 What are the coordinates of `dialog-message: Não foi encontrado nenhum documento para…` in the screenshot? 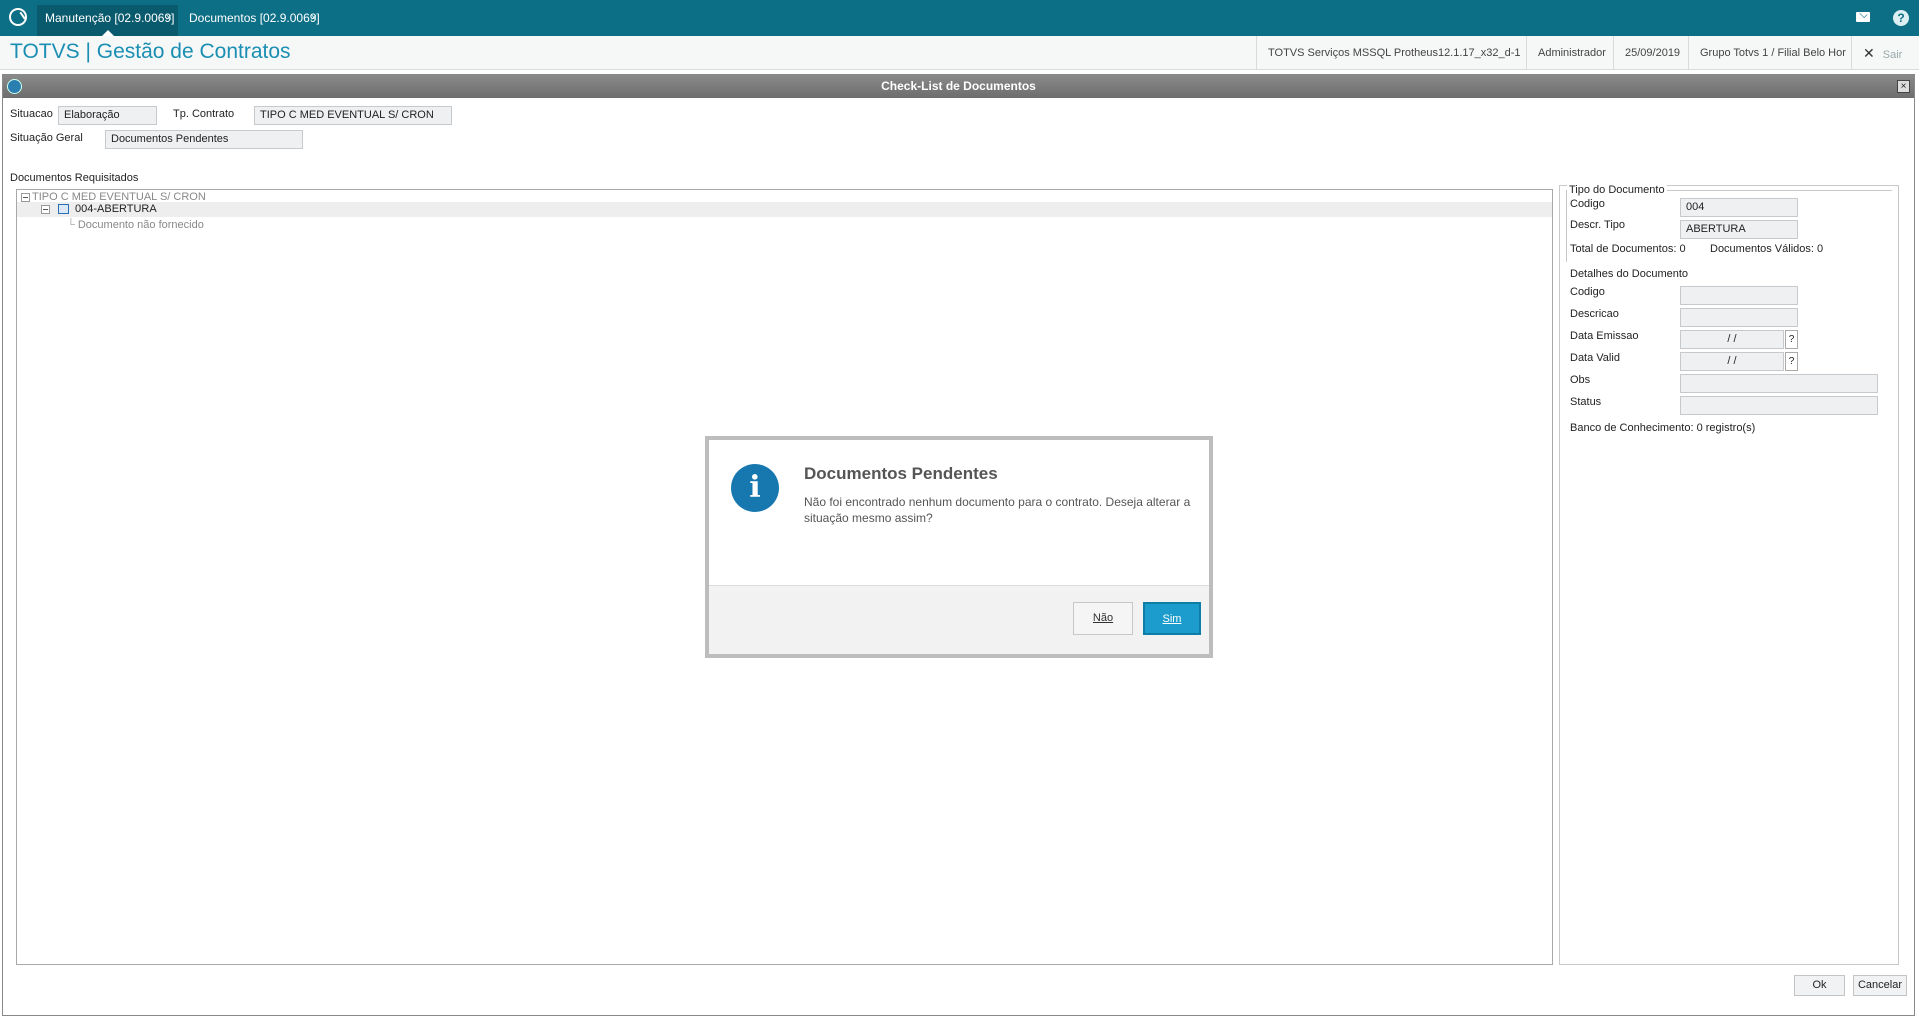 It's located at (997, 510).